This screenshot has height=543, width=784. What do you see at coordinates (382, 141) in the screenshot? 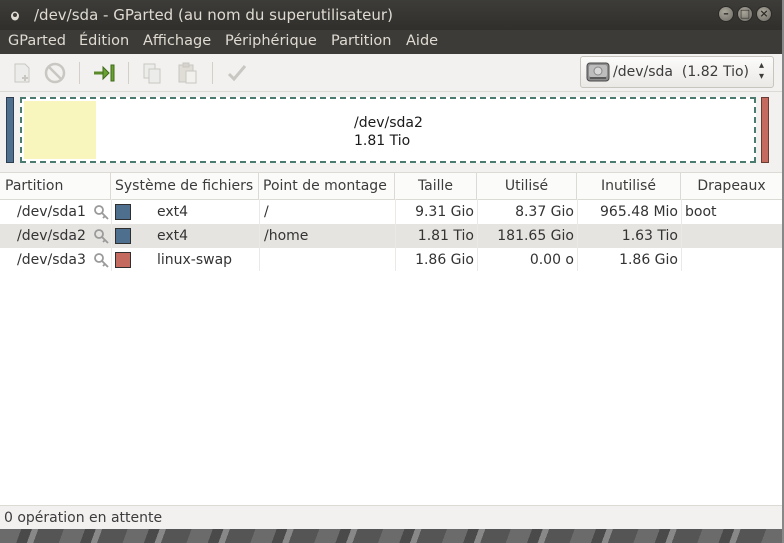
I see `partition-block-size: 1.81 Tio` at bounding box center [382, 141].